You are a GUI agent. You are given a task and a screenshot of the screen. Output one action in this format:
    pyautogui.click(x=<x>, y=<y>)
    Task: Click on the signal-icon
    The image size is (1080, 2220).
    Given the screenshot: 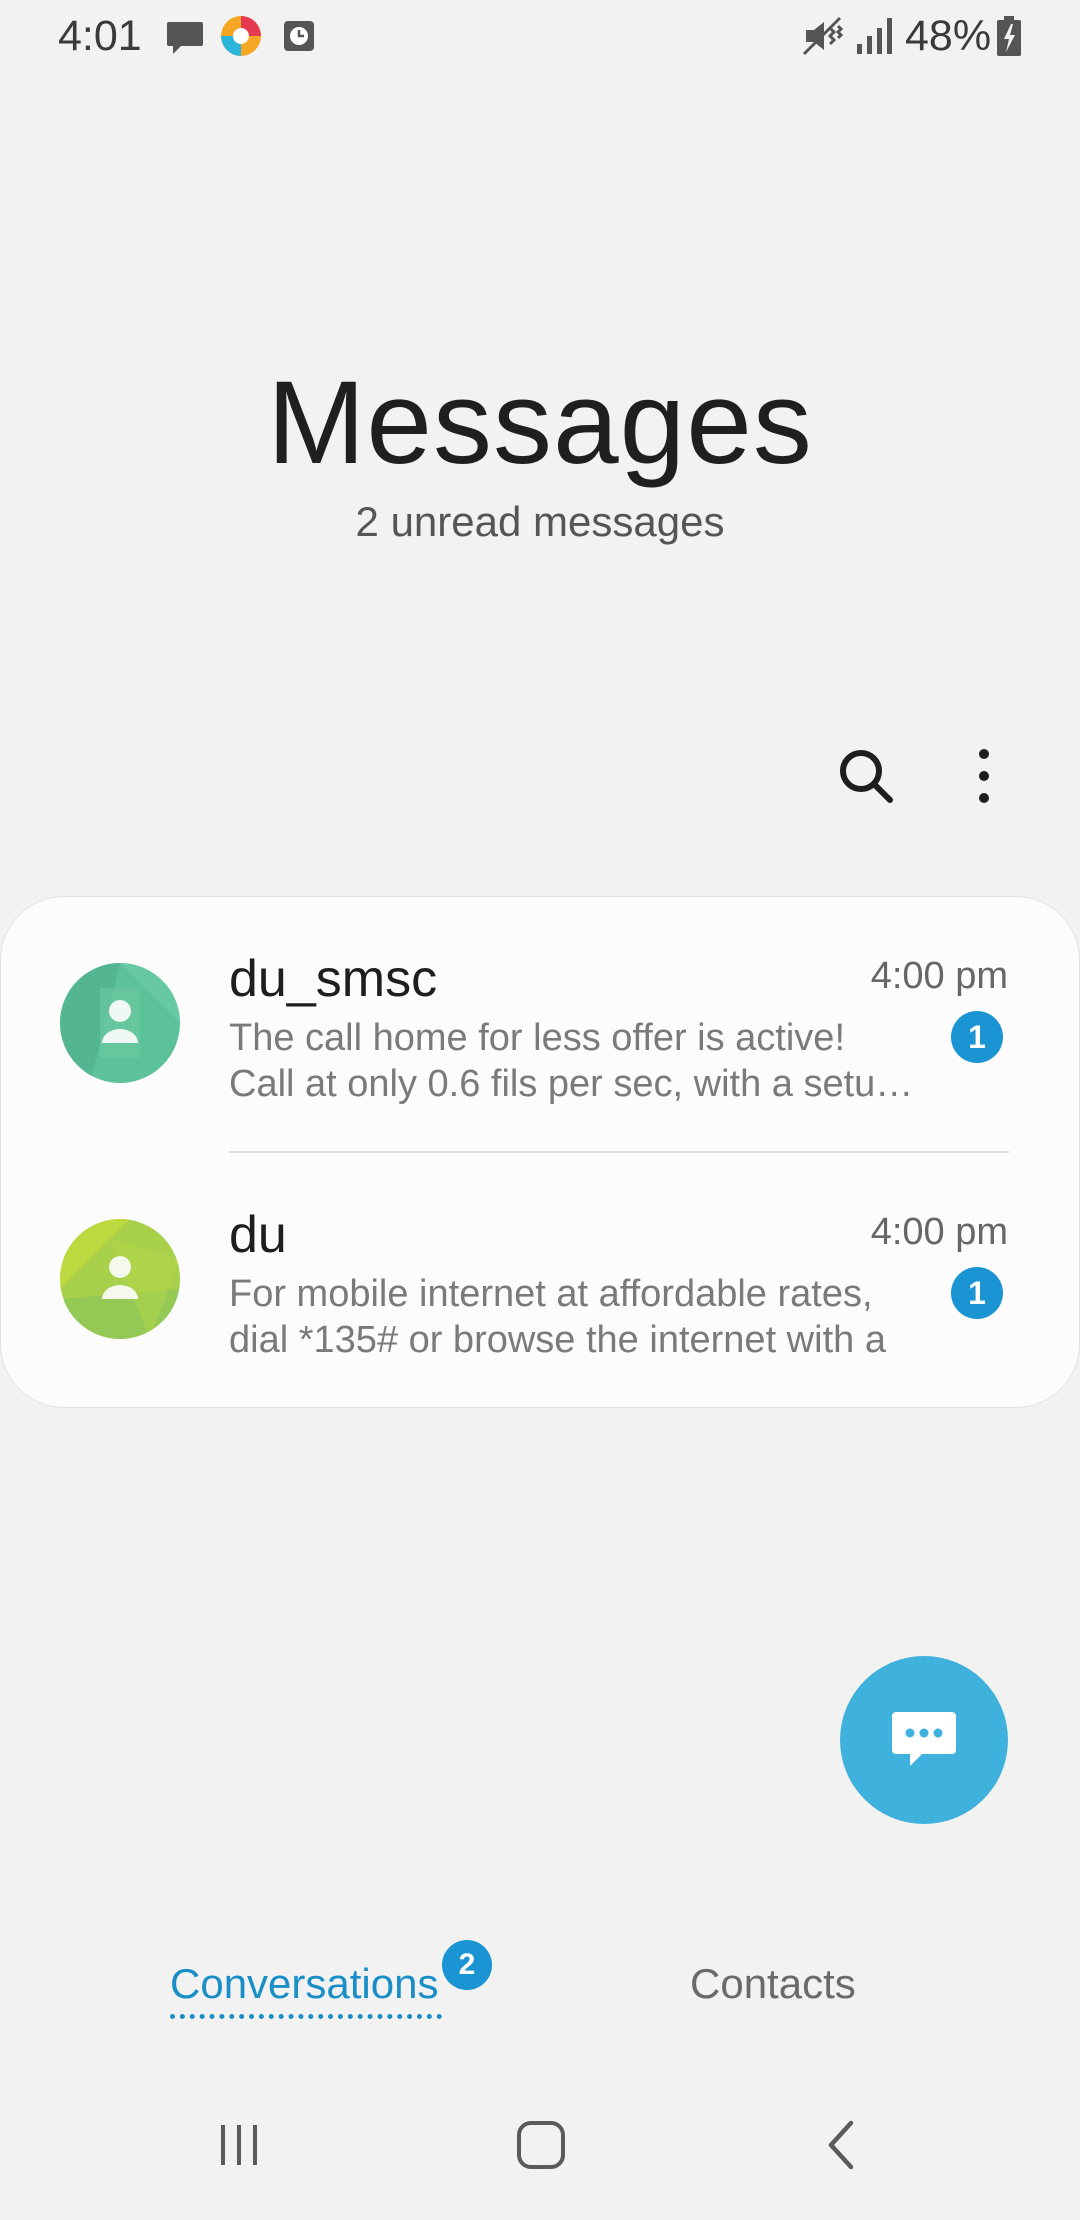 What is the action you would take?
    pyautogui.click(x=874, y=36)
    